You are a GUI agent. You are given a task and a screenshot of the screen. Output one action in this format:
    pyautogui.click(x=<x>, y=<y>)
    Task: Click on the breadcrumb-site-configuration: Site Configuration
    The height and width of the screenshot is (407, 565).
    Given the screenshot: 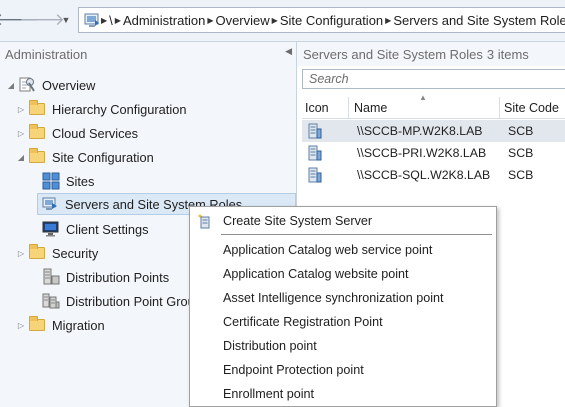 What is the action you would take?
    pyautogui.click(x=331, y=20)
    